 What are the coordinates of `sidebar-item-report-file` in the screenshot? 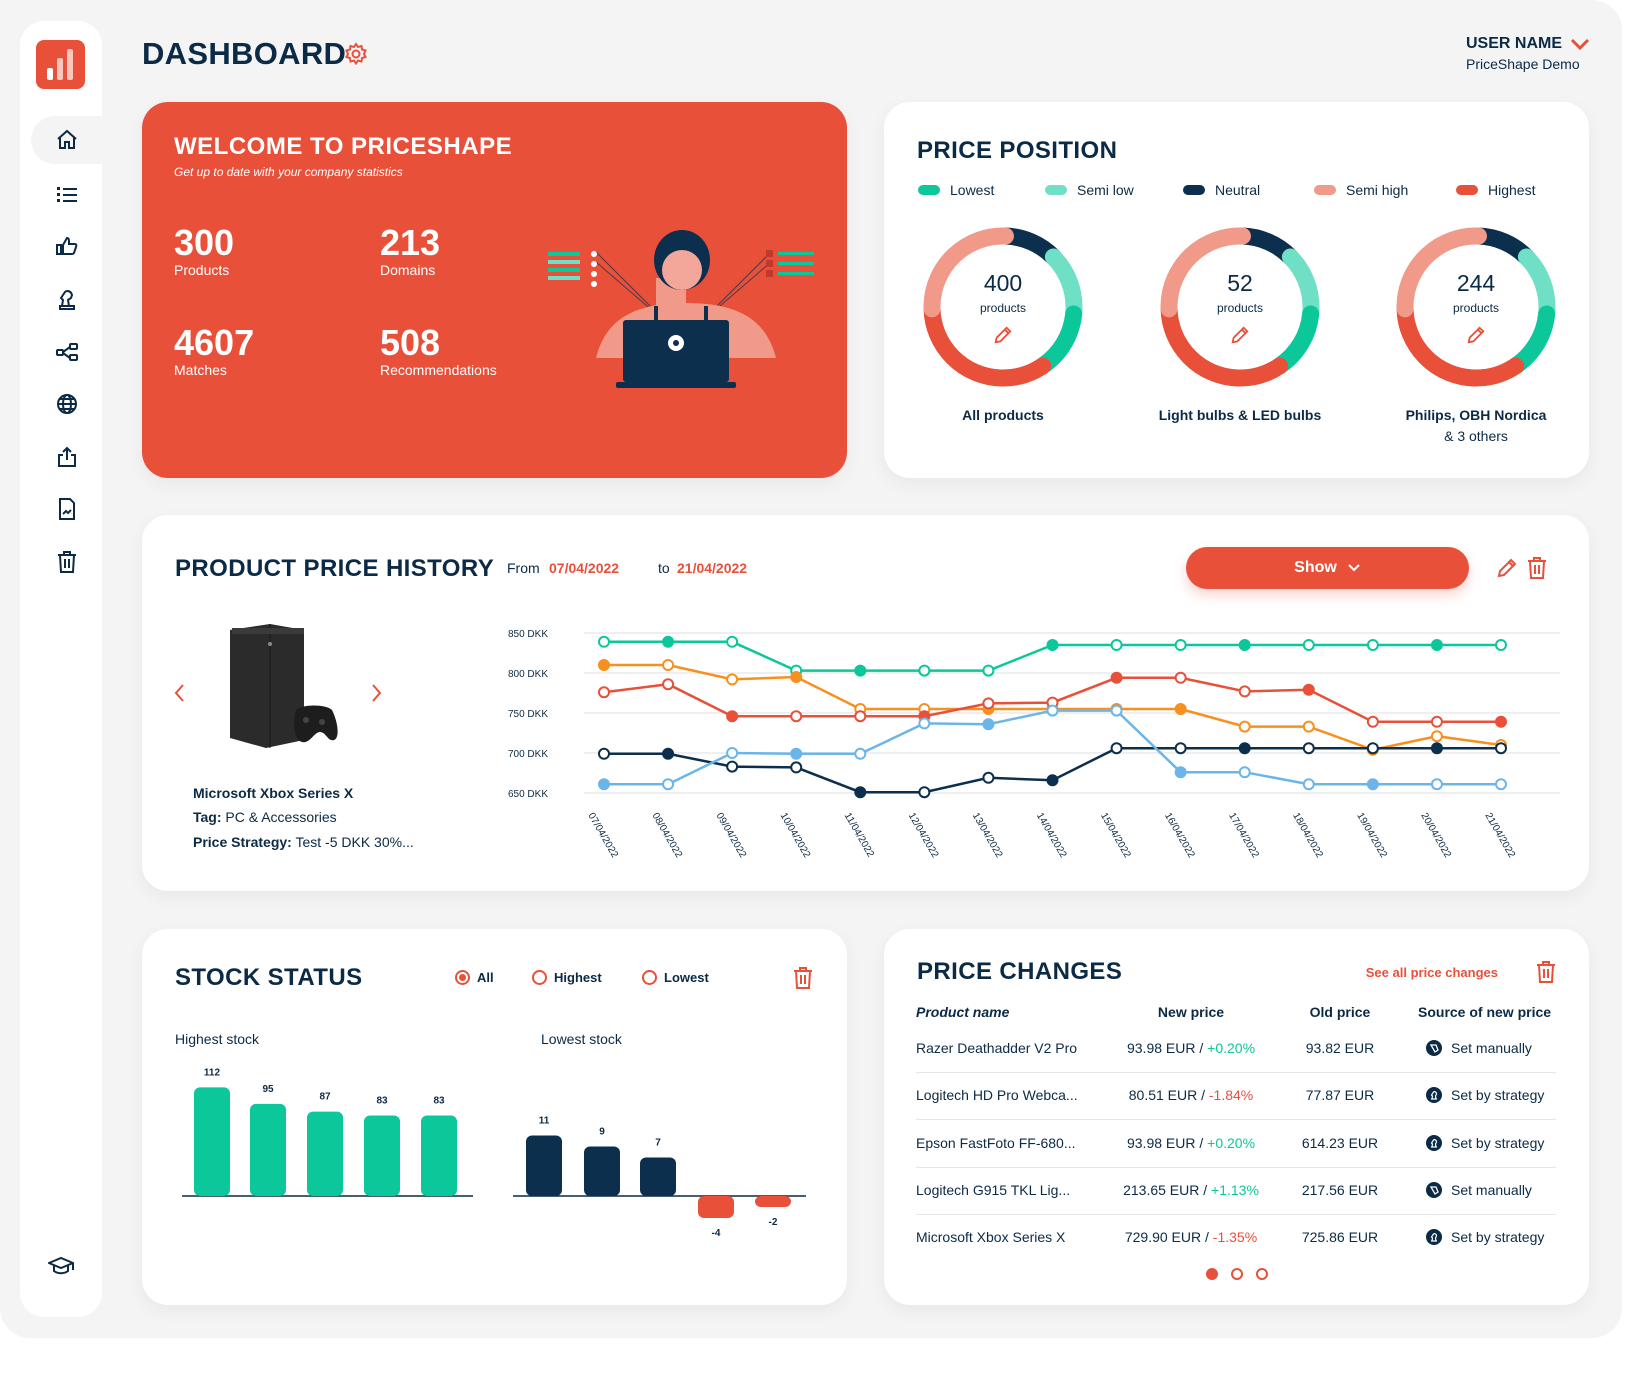 It's located at (66, 509).